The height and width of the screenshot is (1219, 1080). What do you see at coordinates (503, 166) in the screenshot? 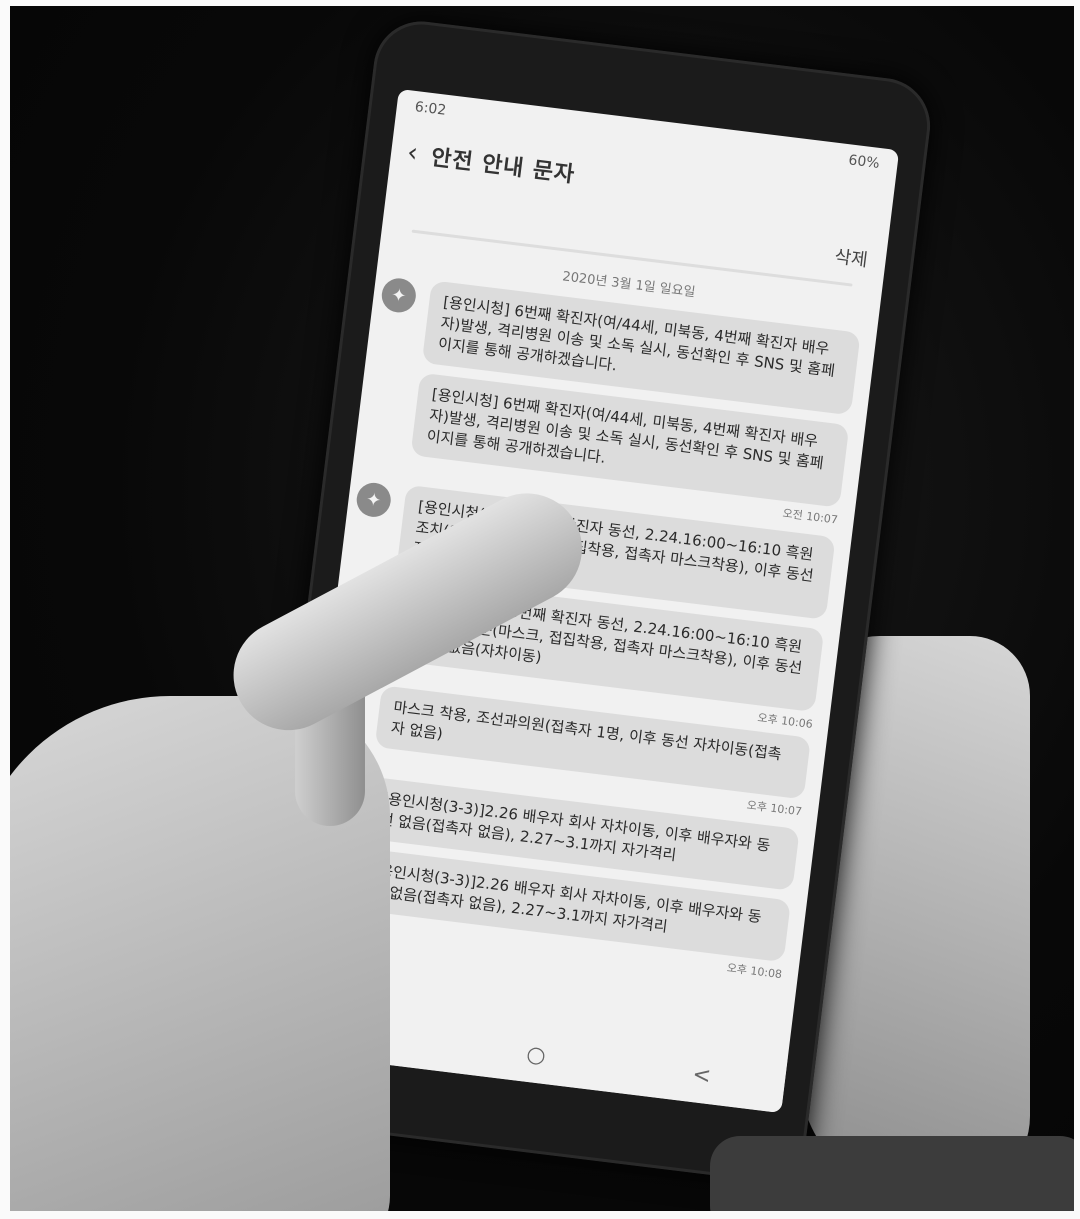
I see `page-title: 안전 안내 문자` at bounding box center [503, 166].